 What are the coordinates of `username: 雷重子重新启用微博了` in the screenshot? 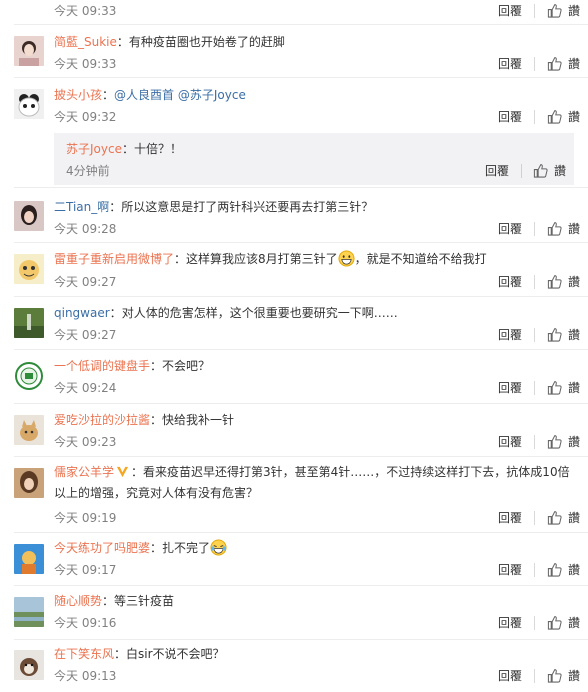 It's located at (114, 259).